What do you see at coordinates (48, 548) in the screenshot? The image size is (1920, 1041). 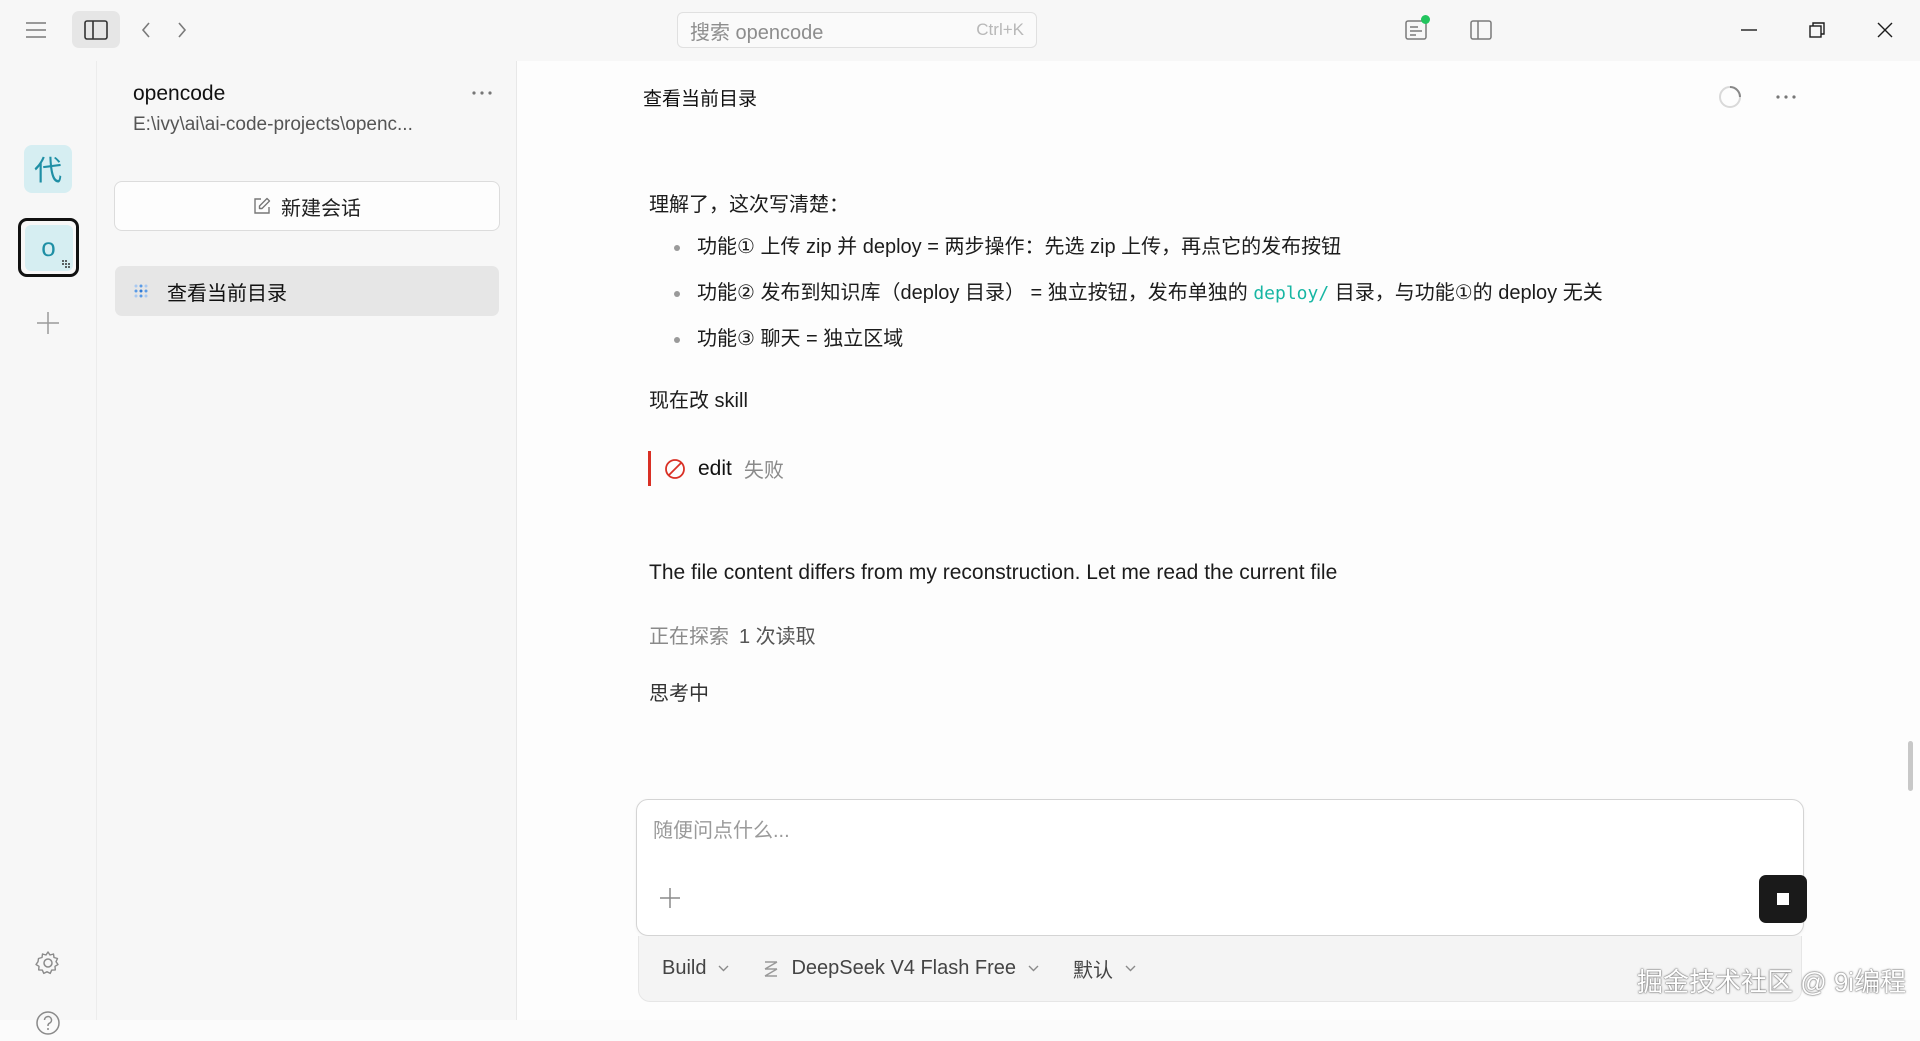 I see `project-rail: 代 o` at bounding box center [48, 548].